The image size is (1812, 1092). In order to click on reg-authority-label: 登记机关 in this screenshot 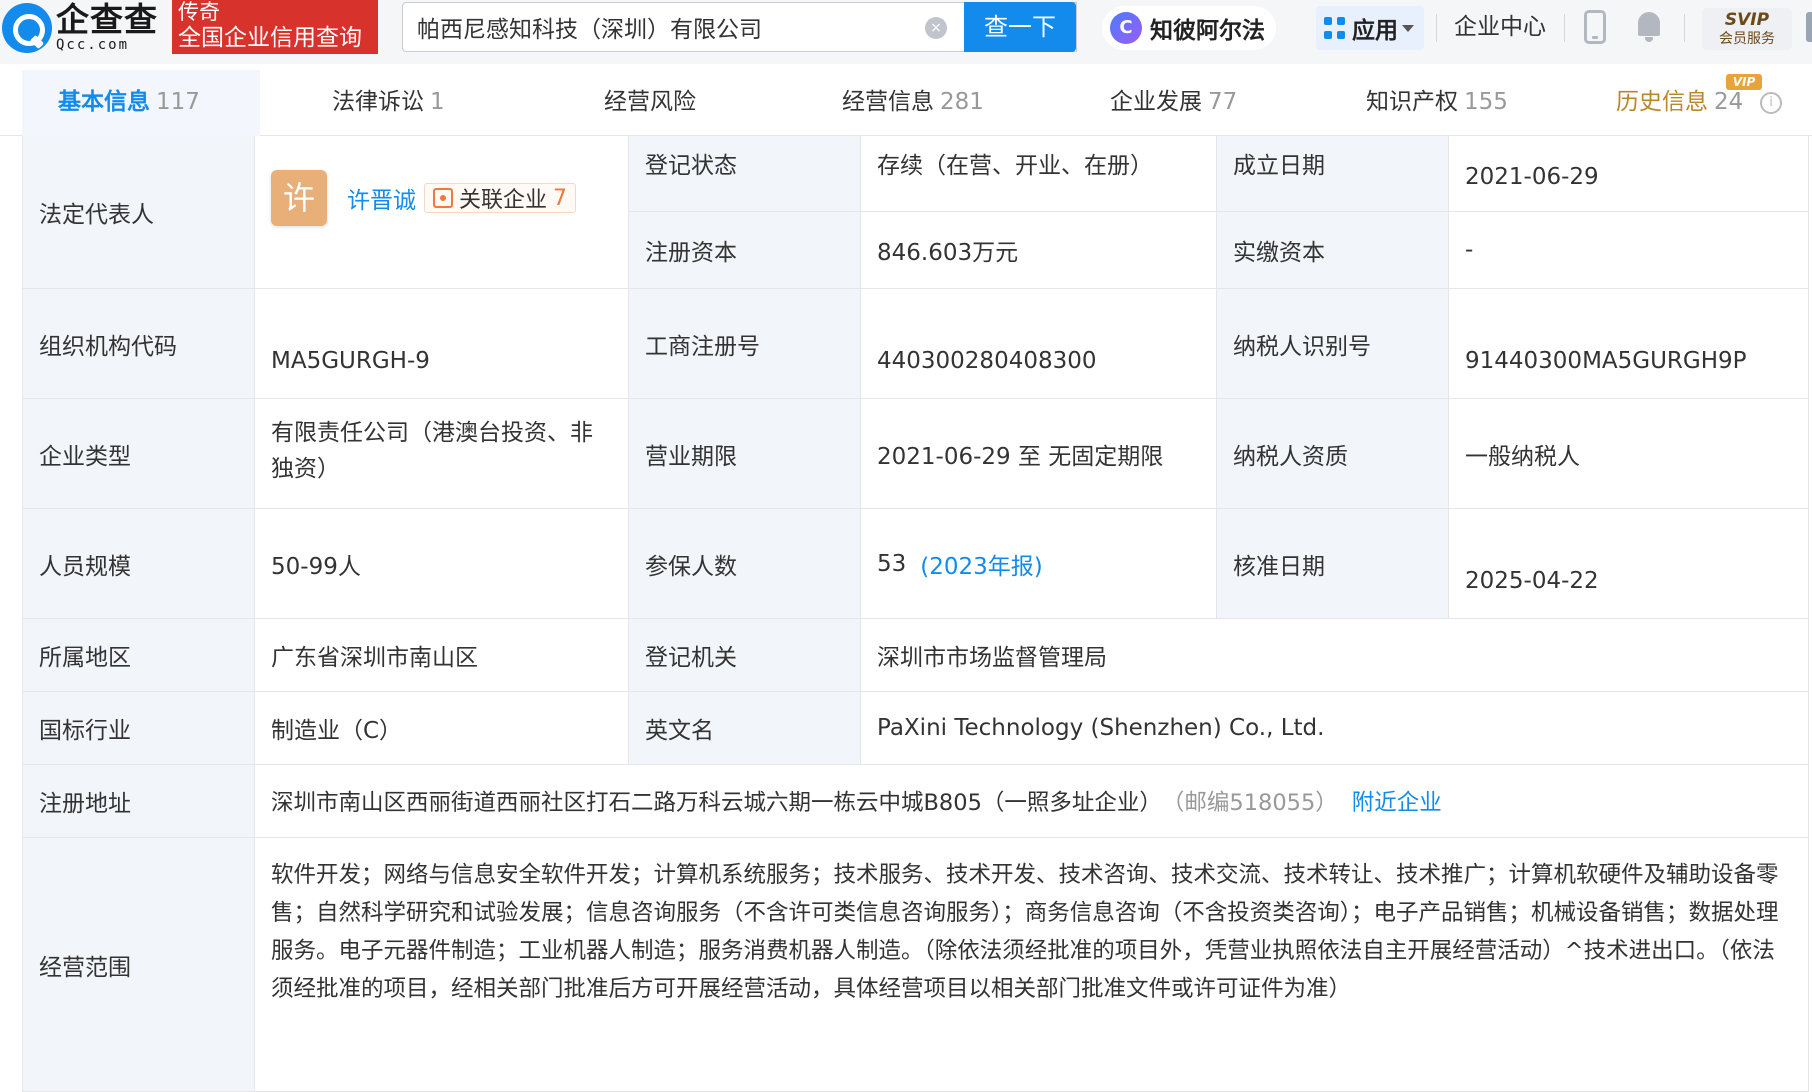, I will do `click(745, 655)`.